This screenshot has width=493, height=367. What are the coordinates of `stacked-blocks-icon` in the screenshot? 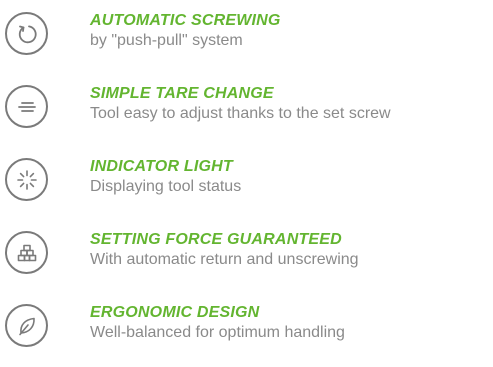 It's located at (26, 252).